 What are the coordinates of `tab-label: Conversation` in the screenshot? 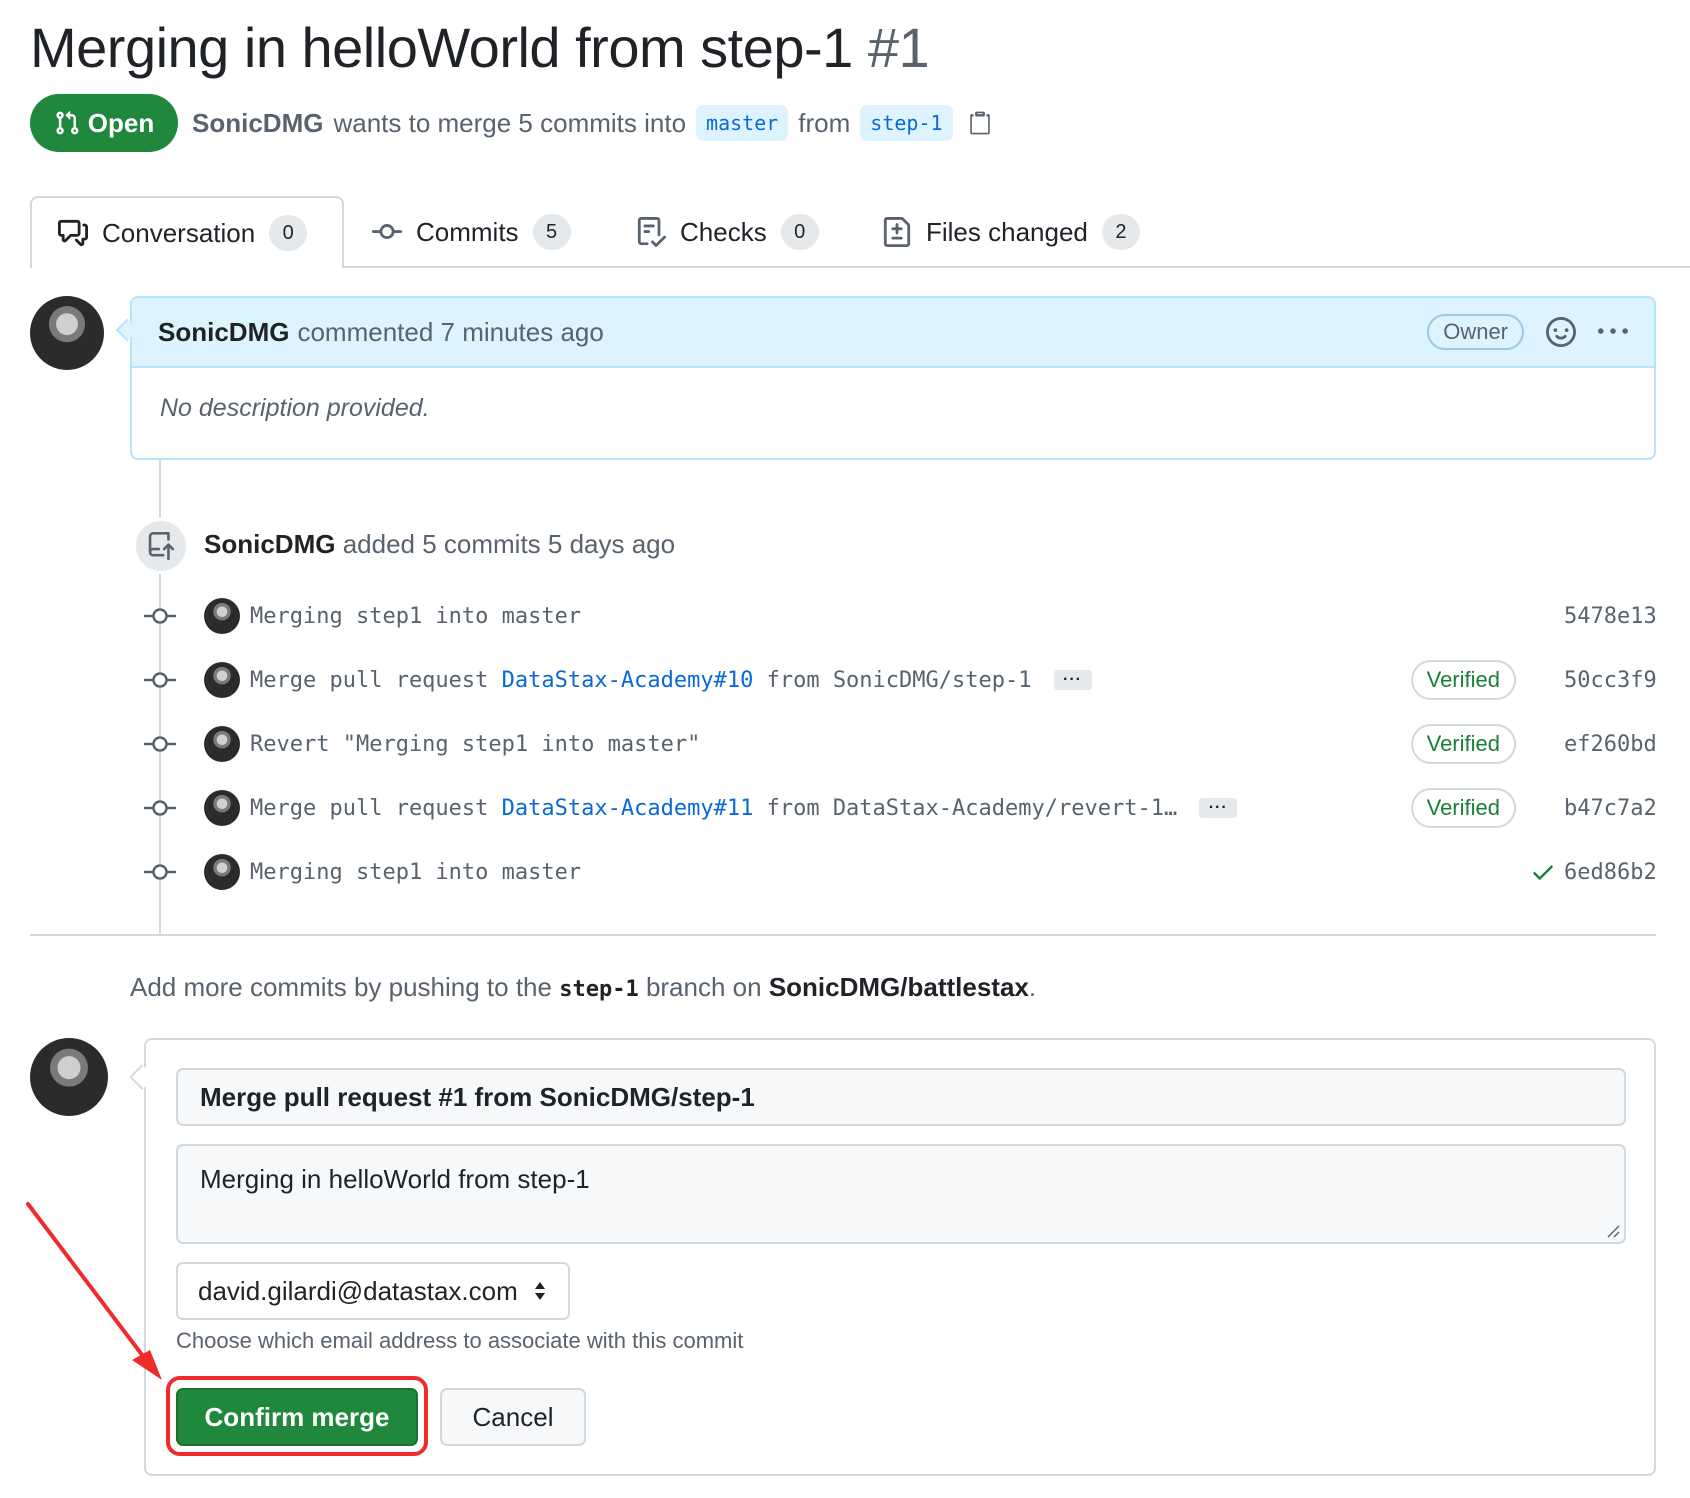 It's located at (179, 232).